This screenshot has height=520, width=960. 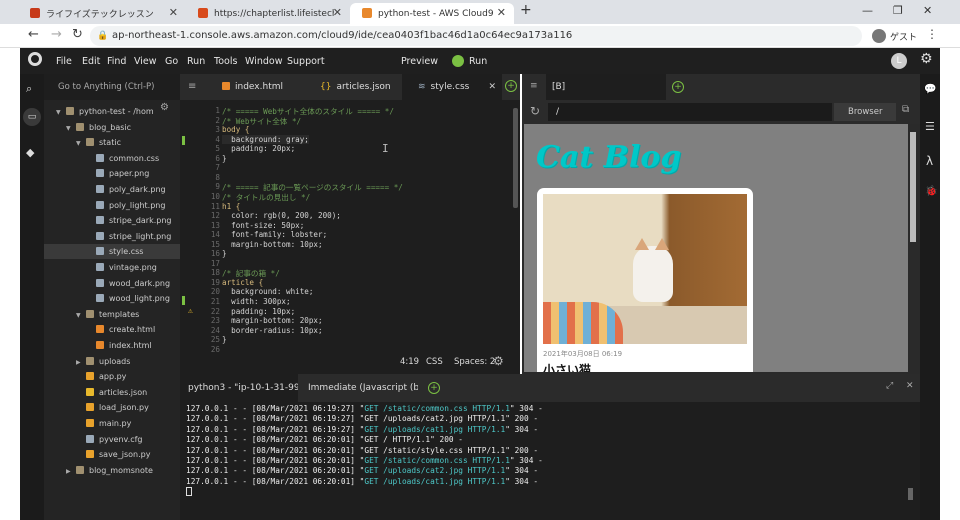 I want to click on new-tab-button: +, so click(x=526, y=10).